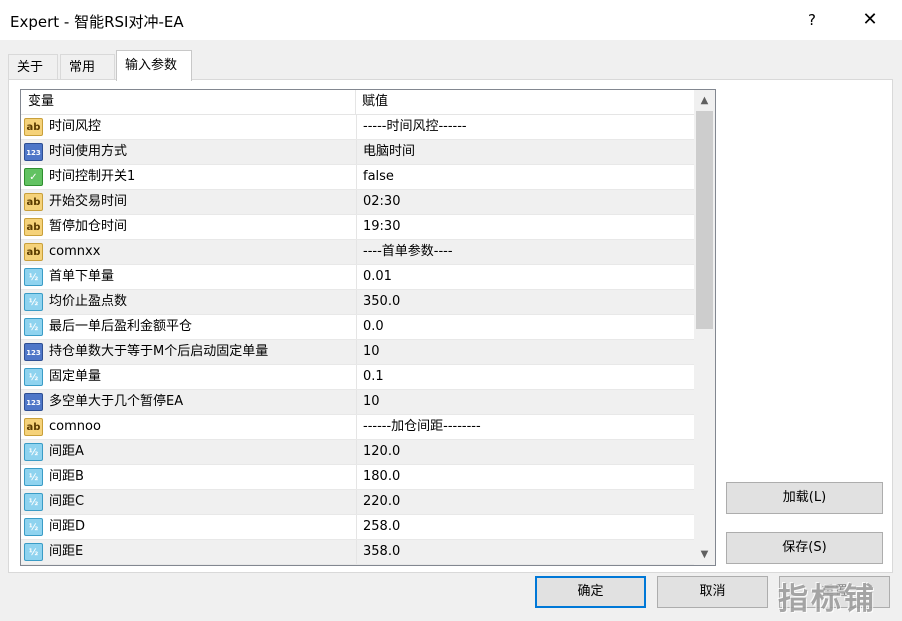 The width and height of the screenshot is (902, 621). I want to click on scroll-up-arrow-icon: ▲, so click(704, 100).